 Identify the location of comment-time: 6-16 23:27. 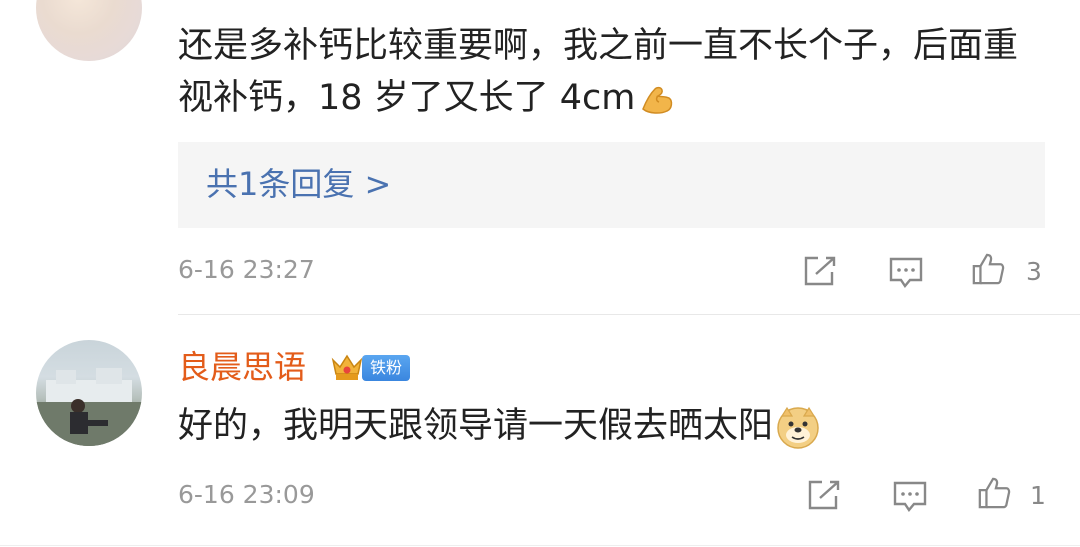
(246, 269).